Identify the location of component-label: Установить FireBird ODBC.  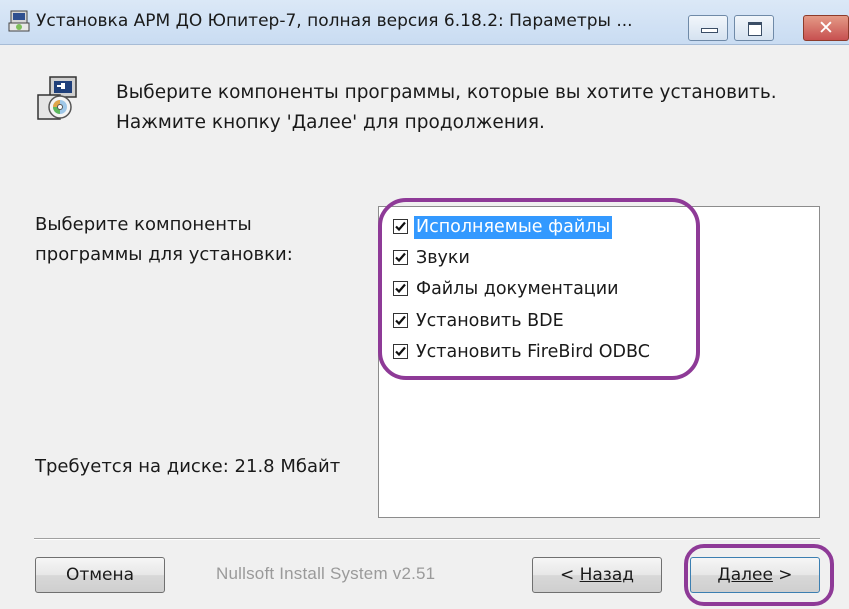
(533, 352).